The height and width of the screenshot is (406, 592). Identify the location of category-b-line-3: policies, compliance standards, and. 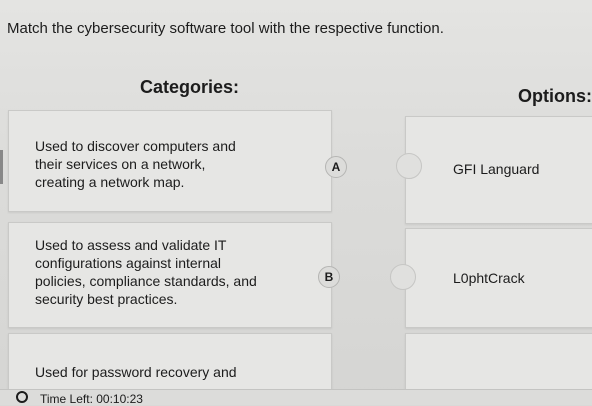
(146, 281).